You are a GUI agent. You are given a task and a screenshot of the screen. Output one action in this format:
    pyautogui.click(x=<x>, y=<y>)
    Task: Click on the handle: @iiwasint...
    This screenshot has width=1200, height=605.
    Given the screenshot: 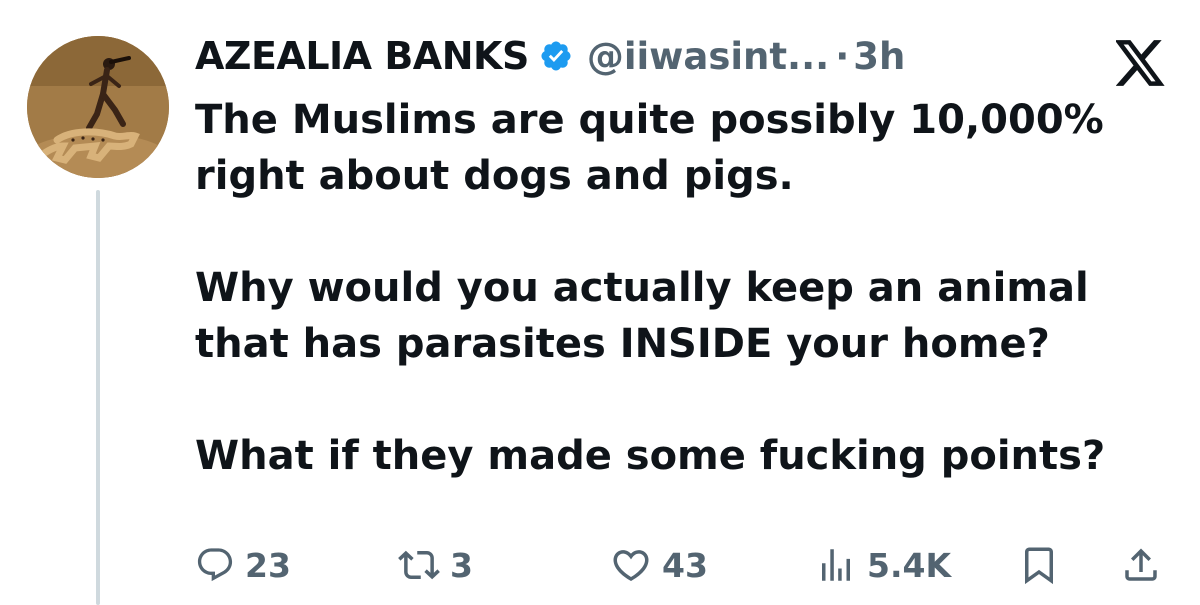 What is the action you would take?
    pyautogui.click(x=708, y=56)
    